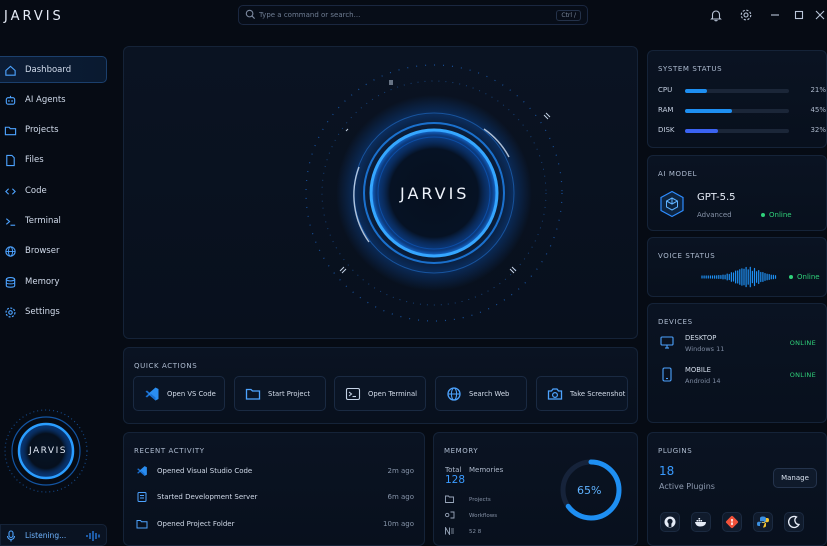 The height and width of the screenshot is (546, 827). What do you see at coordinates (678, 174) in the screenshot?
I see `ai-model-title: AI MODEL` at bounding box center [678, 174].